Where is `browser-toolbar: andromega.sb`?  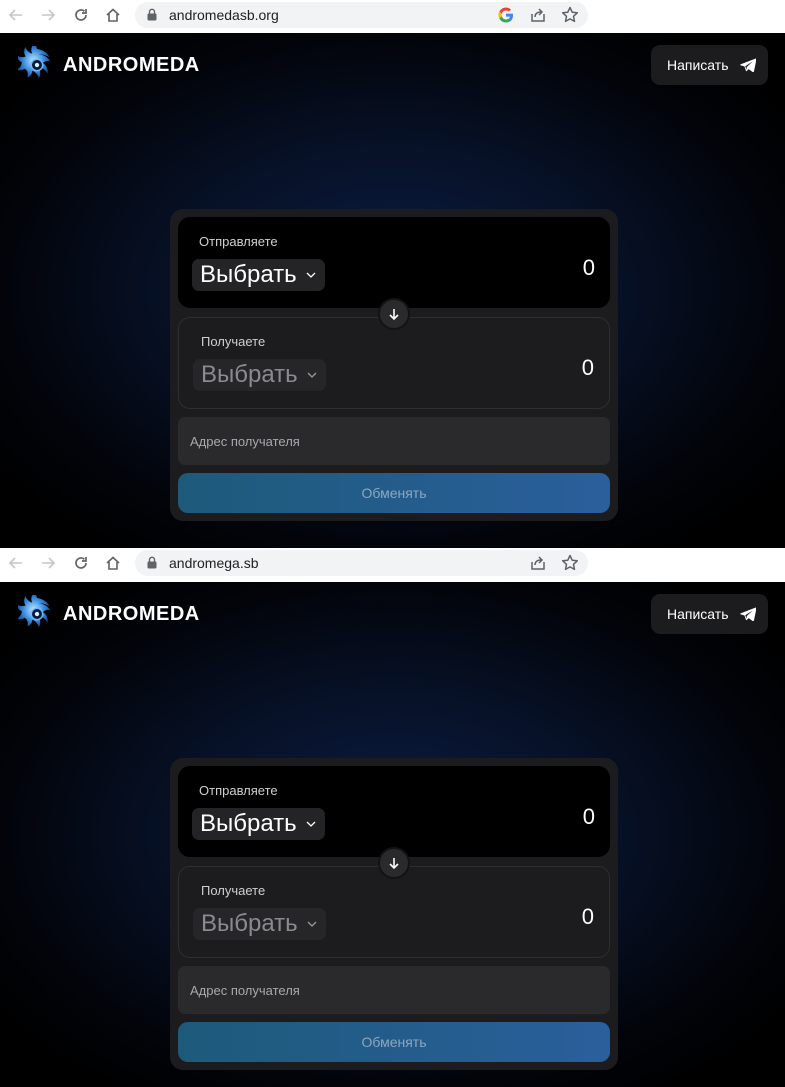 browser-toolbar: andromega.sb is located at coordinates (392, 565).